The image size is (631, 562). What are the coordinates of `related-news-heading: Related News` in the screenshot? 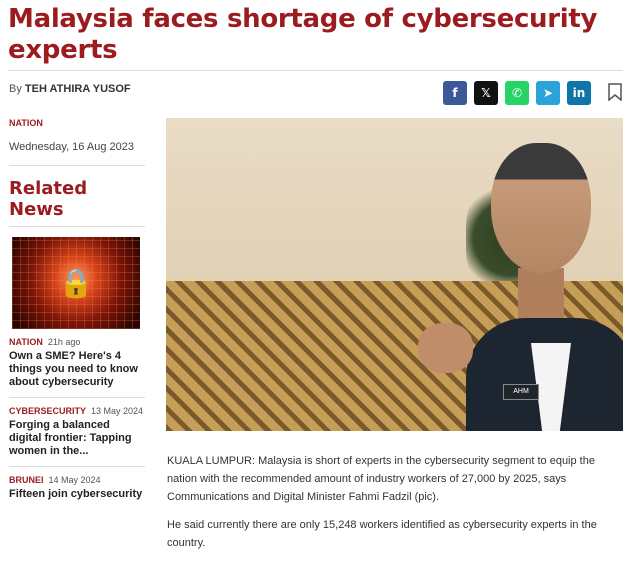 It's located at (48, 199).